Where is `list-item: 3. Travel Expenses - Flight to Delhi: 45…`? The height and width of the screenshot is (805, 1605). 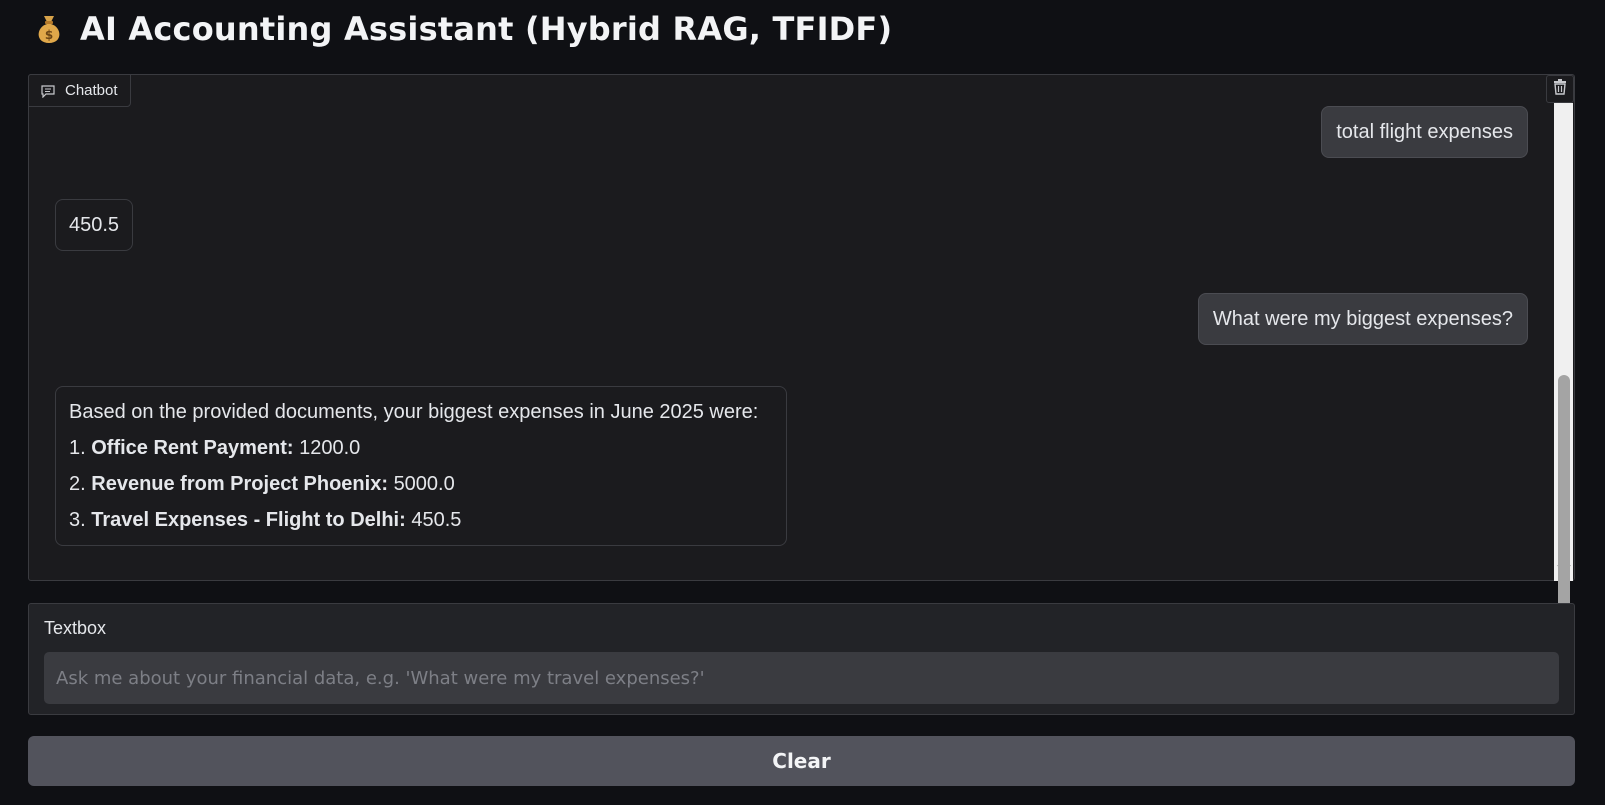
list-item: 3. Travel Expenses - Flight to Delhi: 45… is located at coordinates (421, 520).